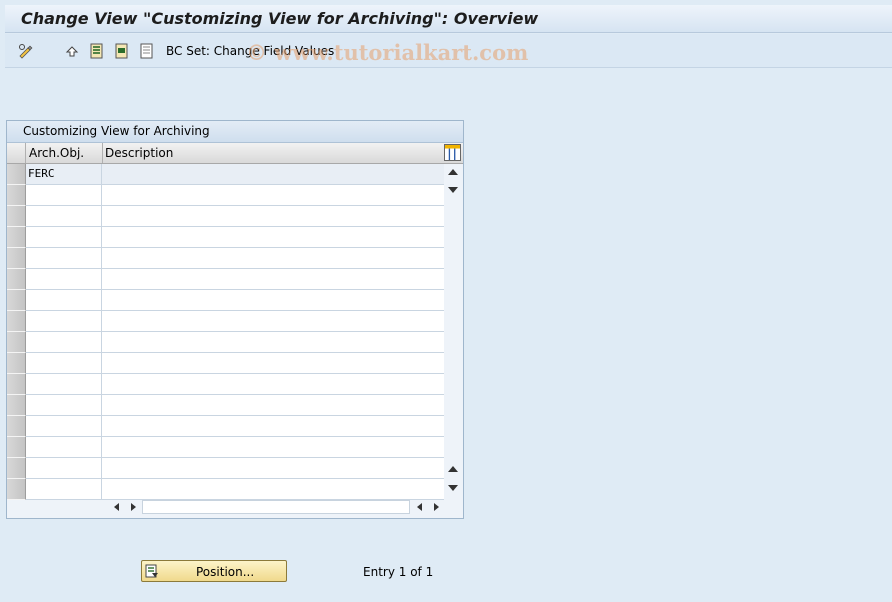  I want to click on table-settings-icon, so click(452, 152).